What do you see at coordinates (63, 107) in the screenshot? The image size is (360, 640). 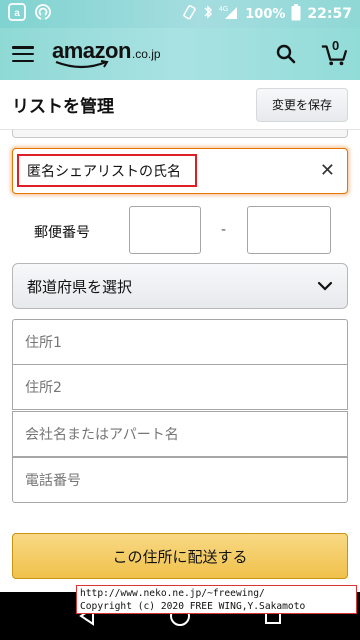 I see `page-title: リストを管理` at bounding box center [63, 107].